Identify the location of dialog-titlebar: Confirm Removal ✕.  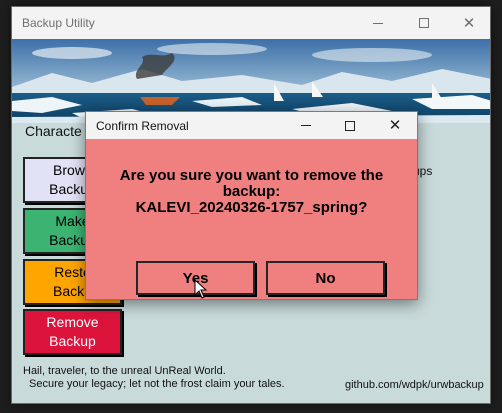
(251, 125).